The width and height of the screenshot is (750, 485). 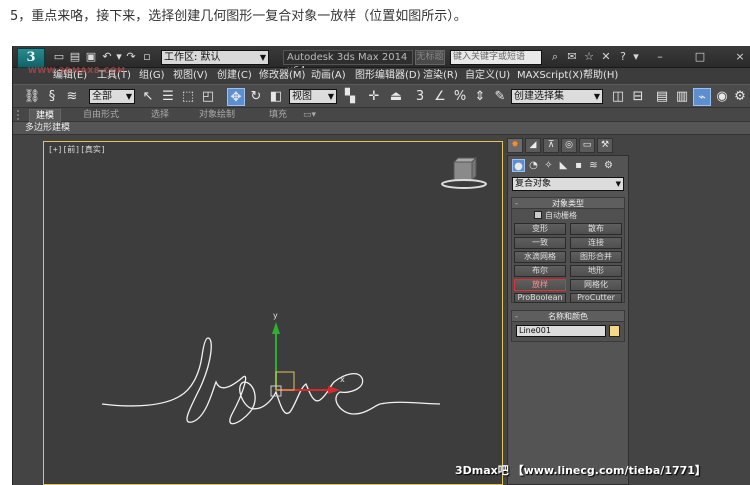 What do you see at coordinates (533, 145) in the screenshot?
I see `modify-tab-icon: ◢` at bounding box center [533, 145].